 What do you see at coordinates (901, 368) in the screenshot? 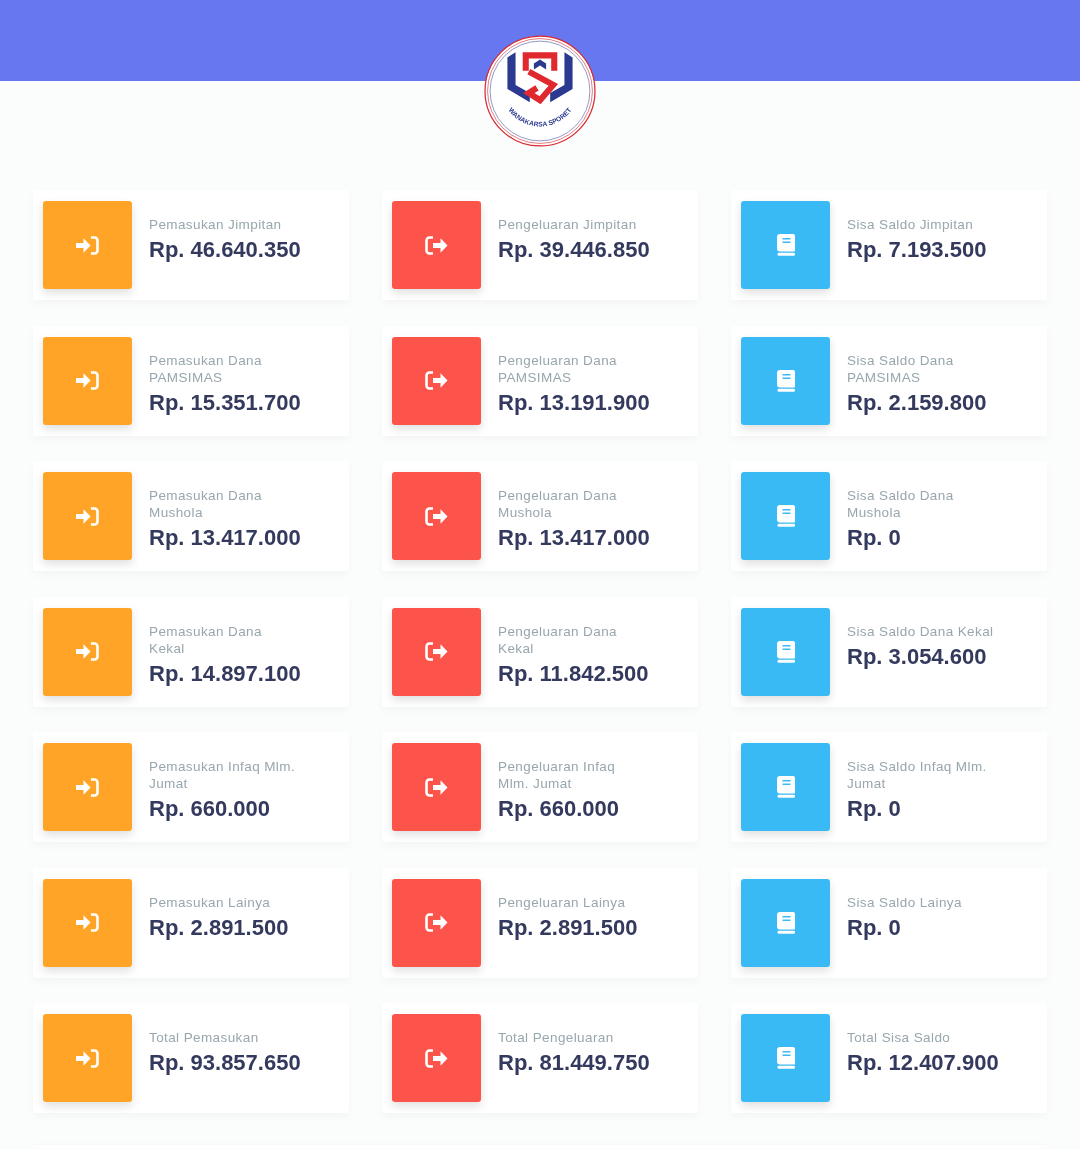
I see `stat-label: Sisa Saldo Dana PAMSIMAS` at bounding box center [901, 368].